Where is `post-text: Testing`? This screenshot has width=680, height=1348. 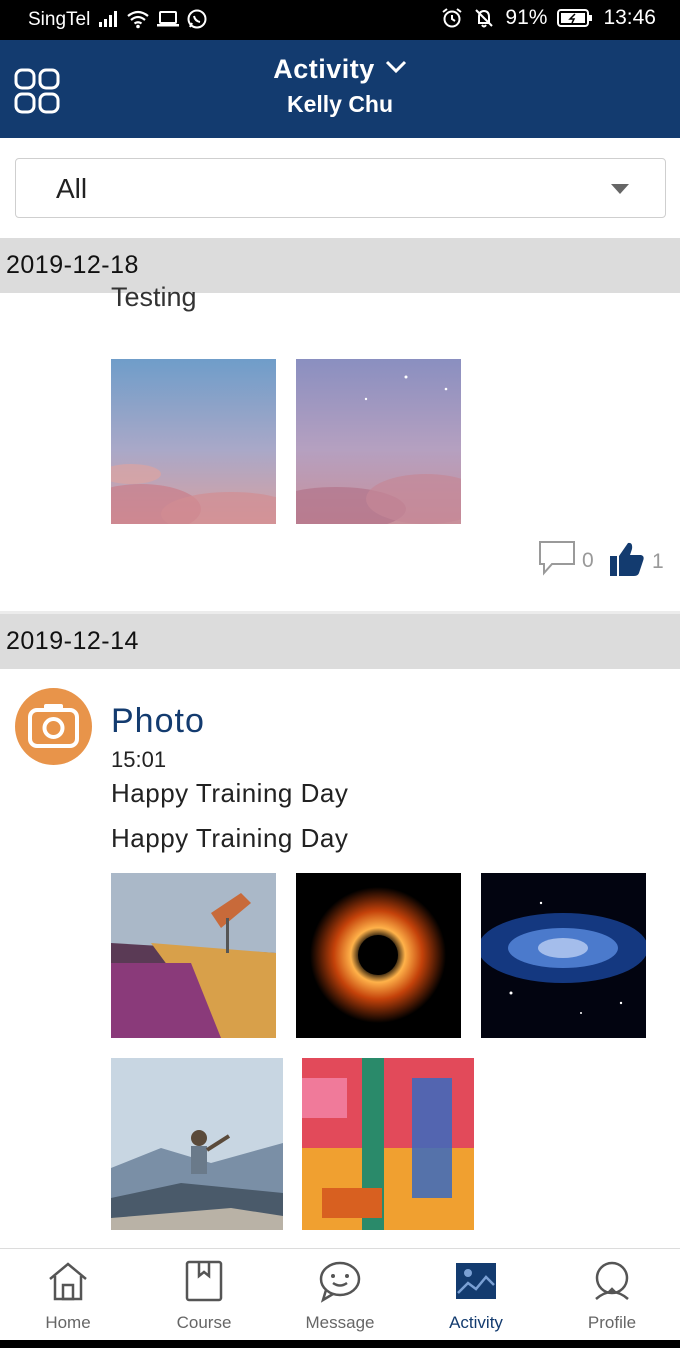
post-text: Testing is located at coordinates (154, 297).